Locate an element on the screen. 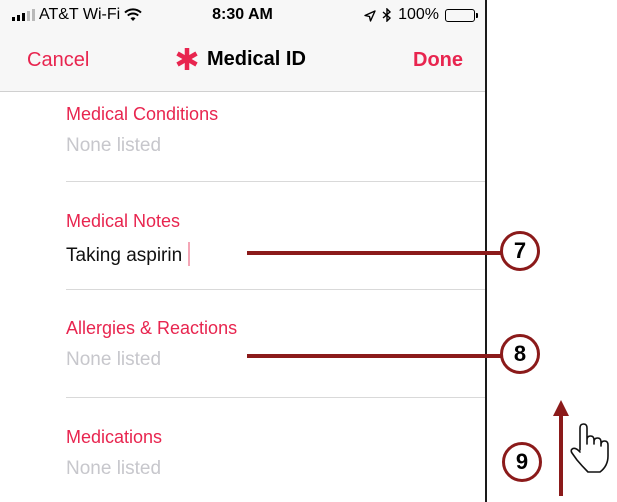  field-label: Medical Conditions is located at coordinates (142, 114).